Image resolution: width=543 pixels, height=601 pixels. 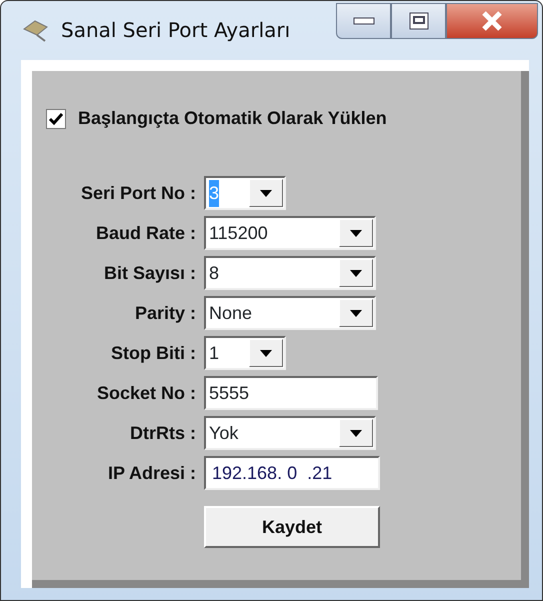 I want to click on dropdown: 1, so click(x=245, y=353).